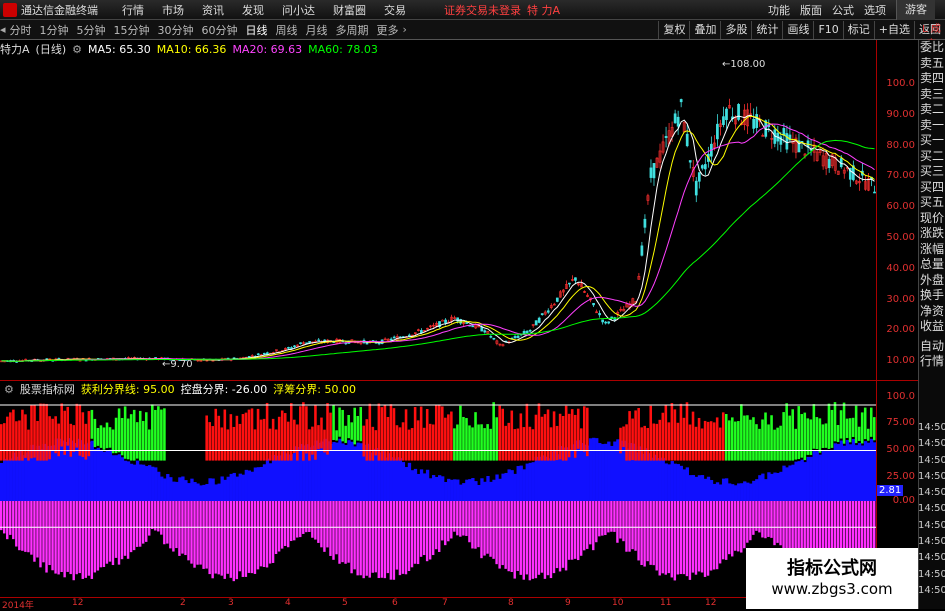 The image size is (945, 611). Describe the element at coordinates (915, 10) in the screenshot. I see `guest-button: 游客` at that location.